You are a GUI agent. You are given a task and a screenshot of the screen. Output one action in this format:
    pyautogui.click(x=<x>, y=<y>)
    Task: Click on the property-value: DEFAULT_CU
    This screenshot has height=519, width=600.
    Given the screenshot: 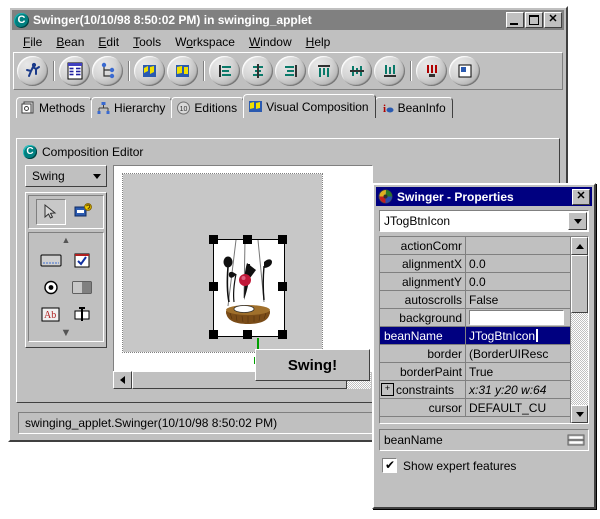 What is the action you would take?
    pyautogui.click(x=518, y=408)
    